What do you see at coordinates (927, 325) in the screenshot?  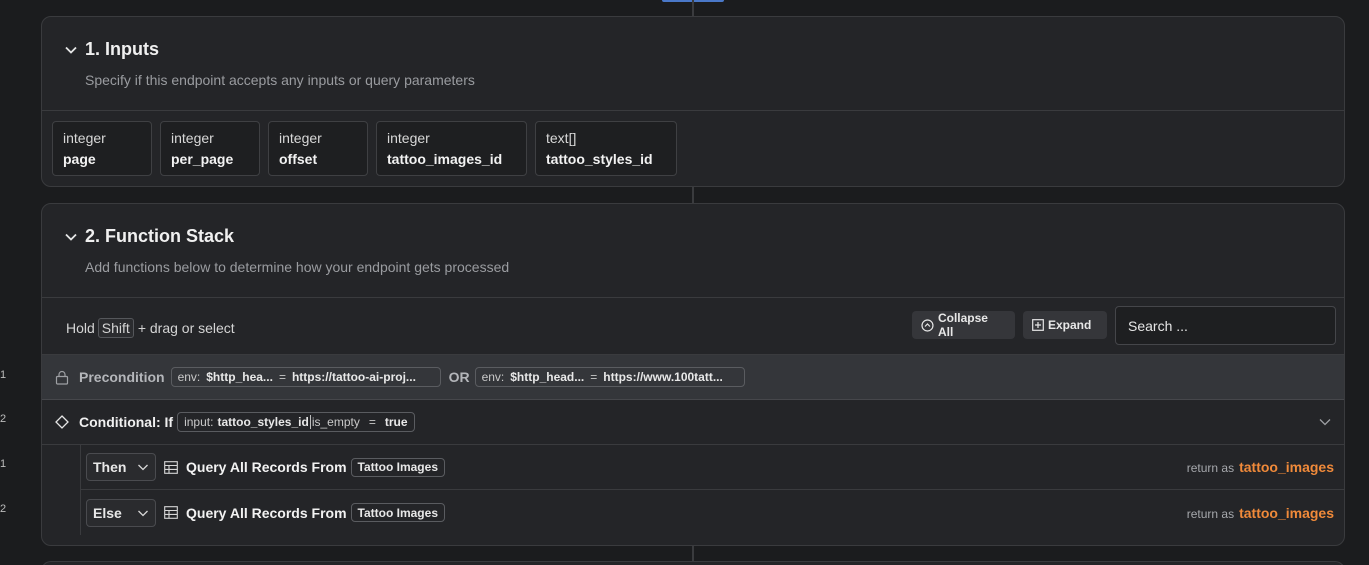 I see `collapse-icon` at bounding box center [927, 325].